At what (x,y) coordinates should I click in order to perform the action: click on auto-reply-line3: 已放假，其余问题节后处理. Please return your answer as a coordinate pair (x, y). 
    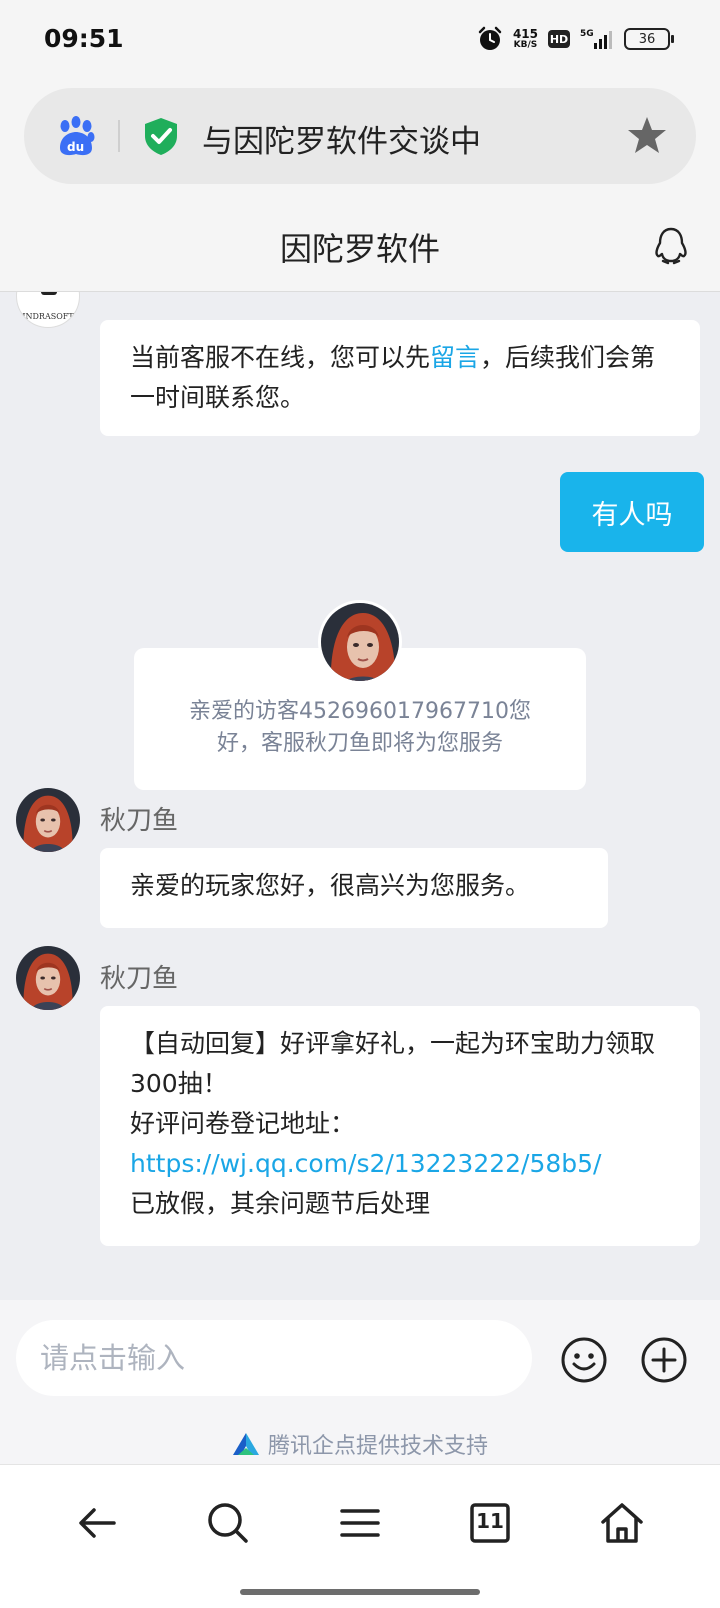
    Looking at the image, I should click on (280, 1203).